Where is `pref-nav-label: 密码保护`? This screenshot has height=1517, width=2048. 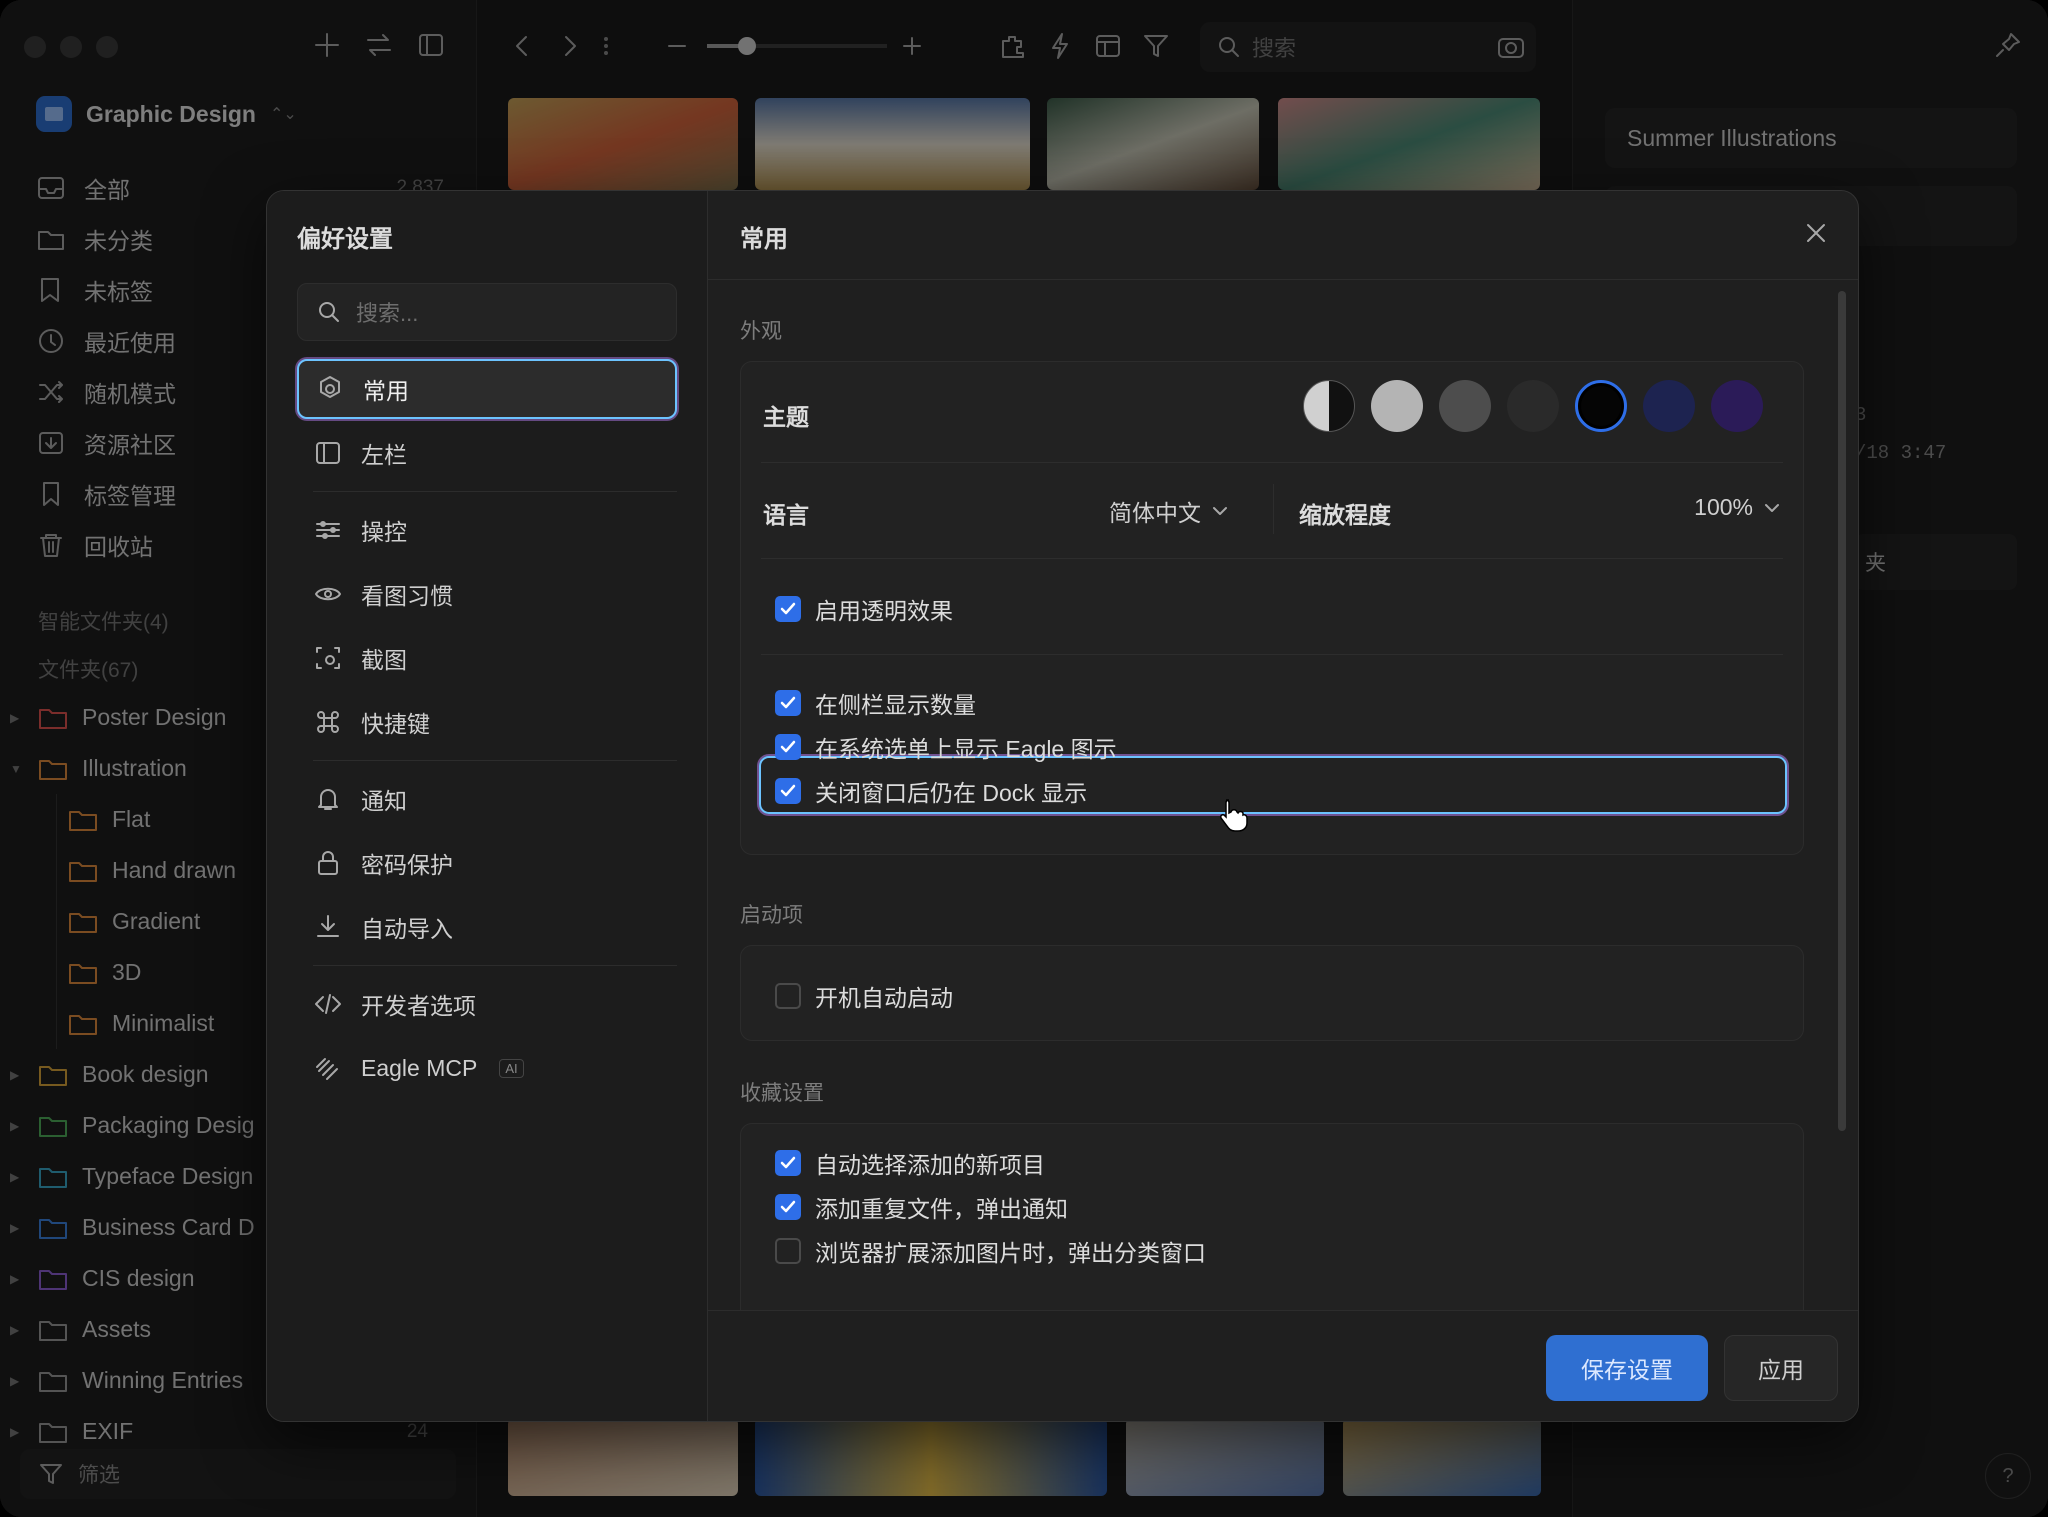 pref-nav-label: 密码保护 is located at coordinates (407, 865).